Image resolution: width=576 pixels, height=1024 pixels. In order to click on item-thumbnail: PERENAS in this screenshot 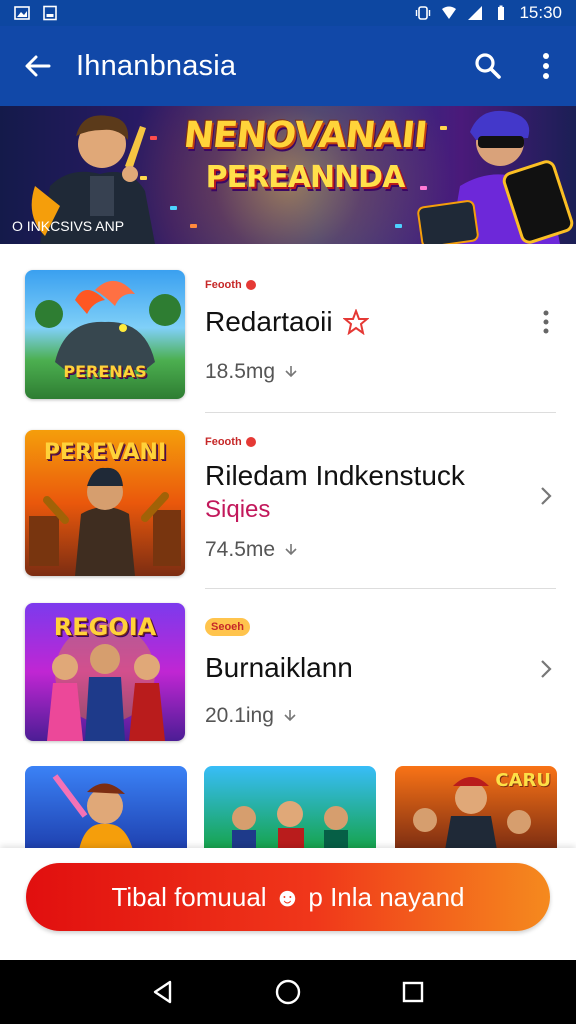, I will do `click(105, 334)`.